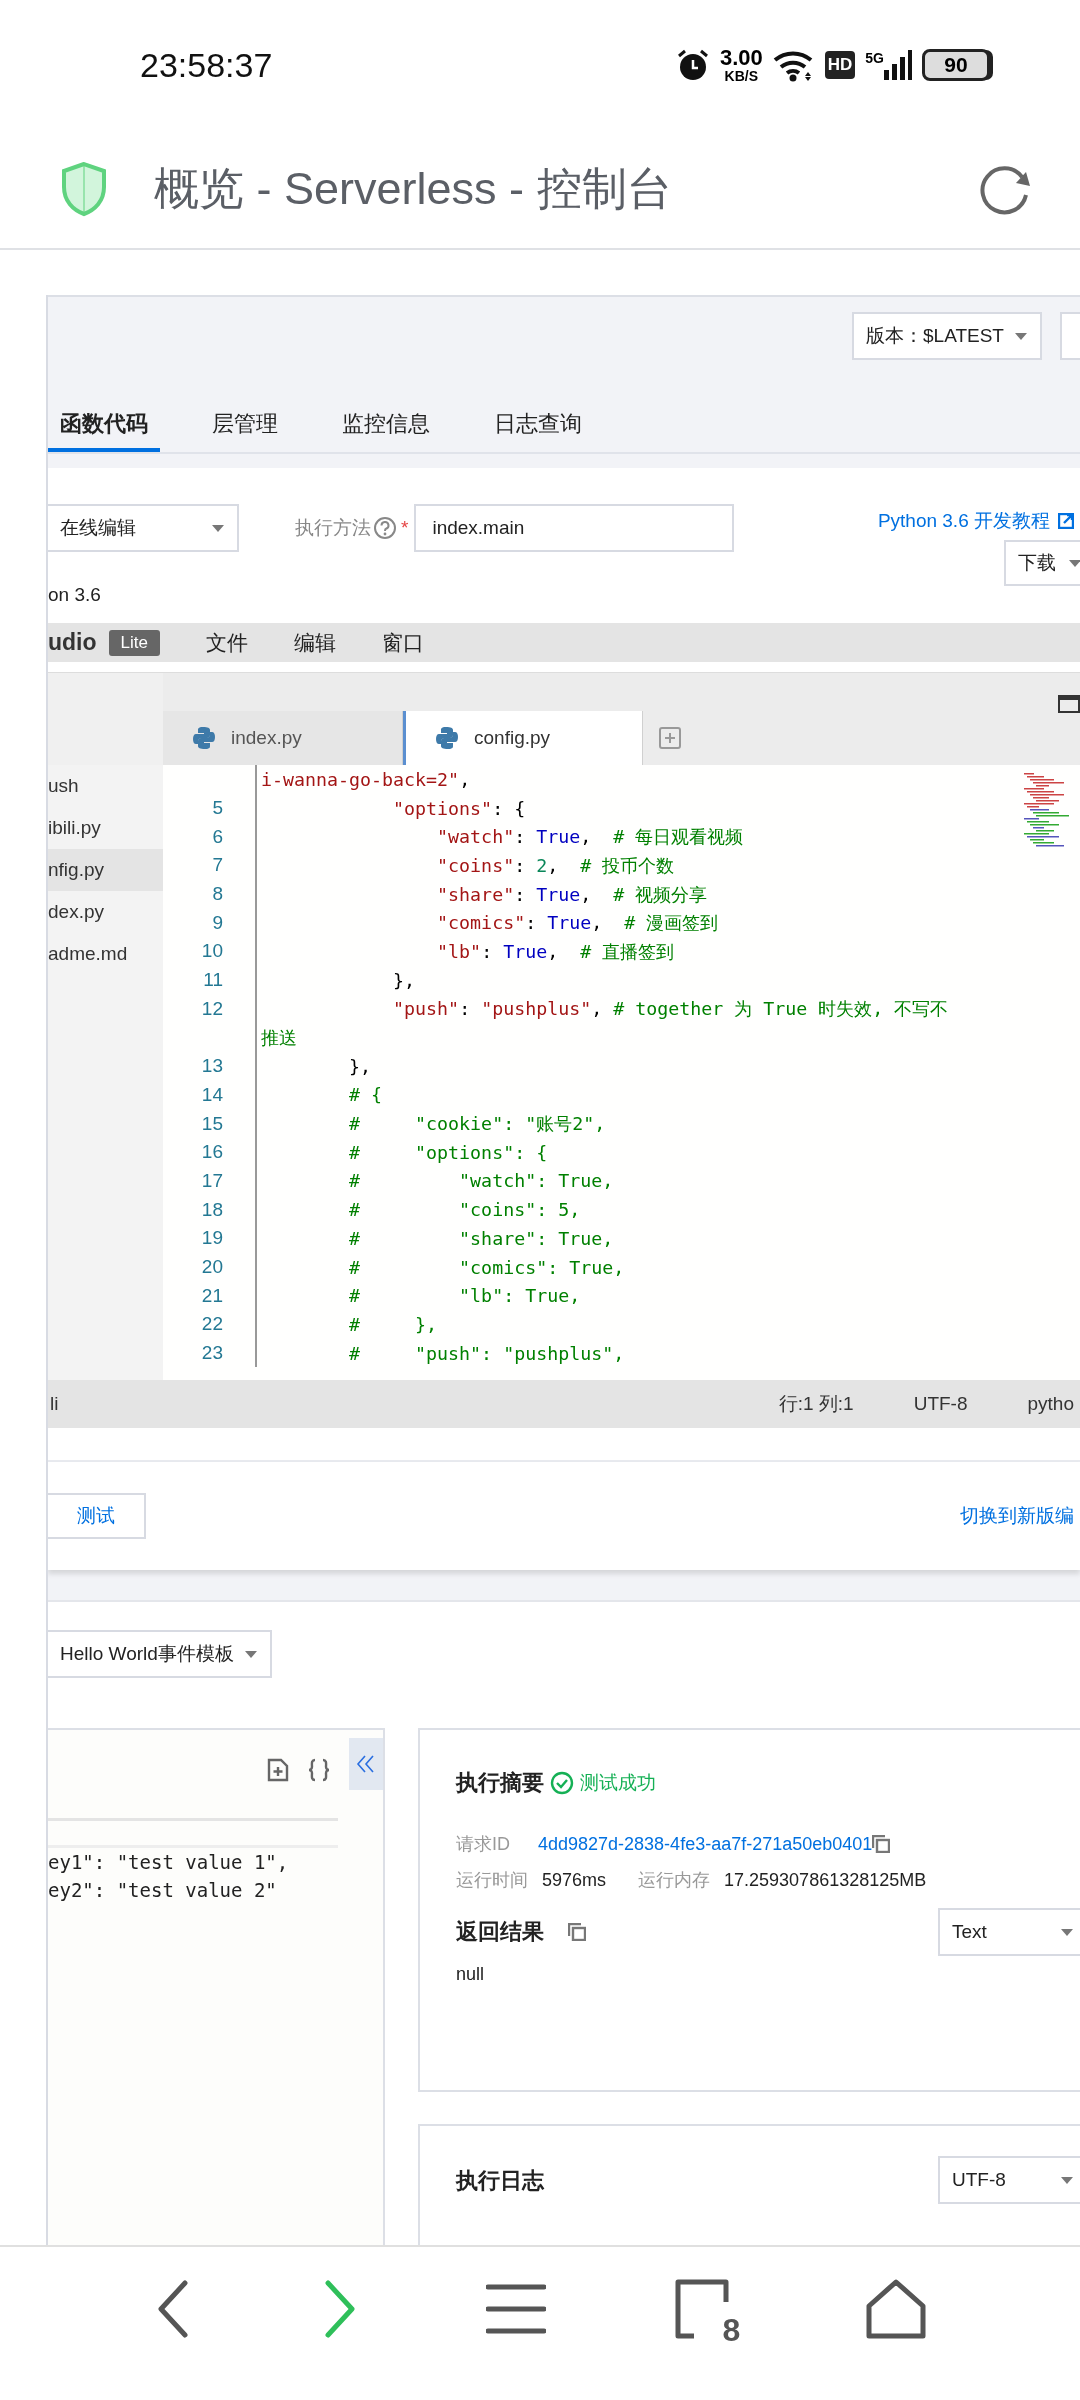  I want to click on line-number: 23, so click(212, 1353).